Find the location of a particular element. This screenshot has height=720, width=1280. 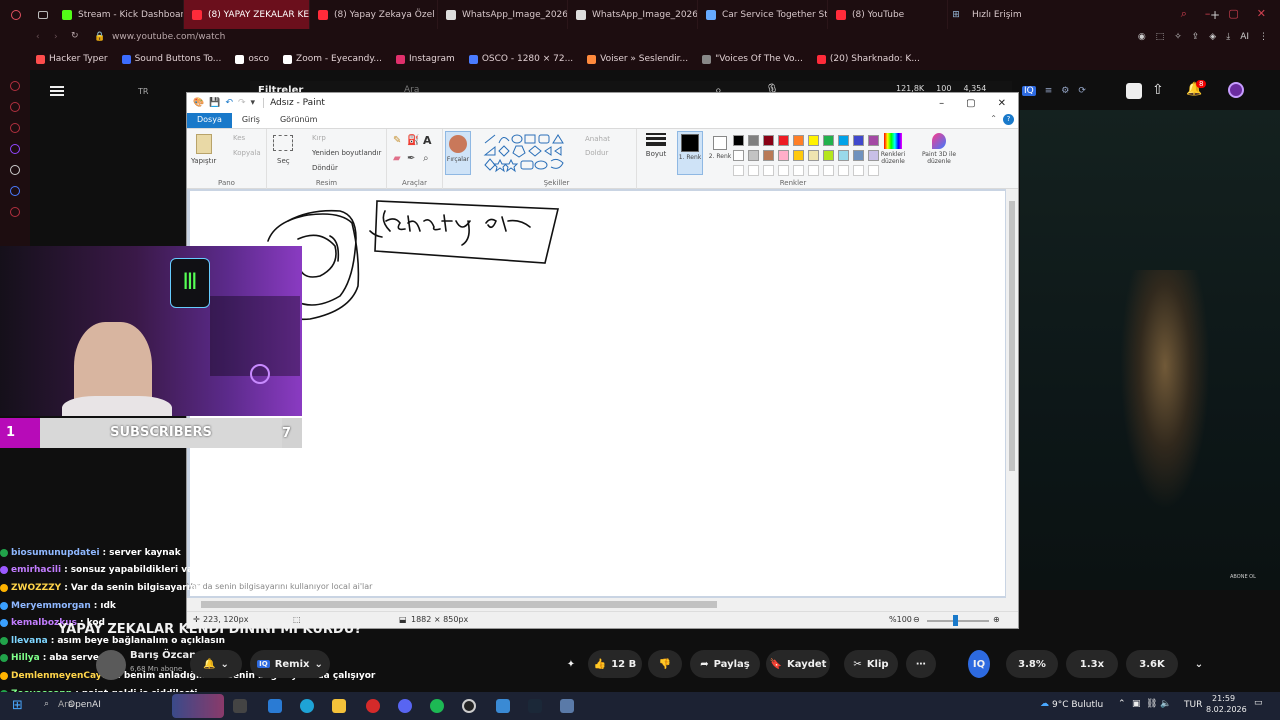

grid-icon: ⊞ is located at coordinates (956, 14).